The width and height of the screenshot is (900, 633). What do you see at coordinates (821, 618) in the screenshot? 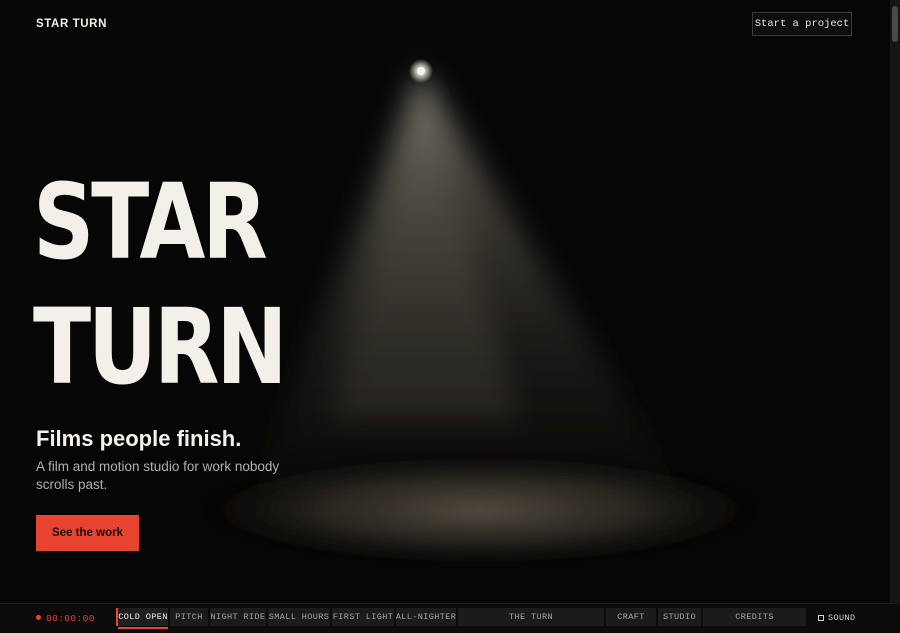
I see `sound-icon` at bounding box center [821, 618].